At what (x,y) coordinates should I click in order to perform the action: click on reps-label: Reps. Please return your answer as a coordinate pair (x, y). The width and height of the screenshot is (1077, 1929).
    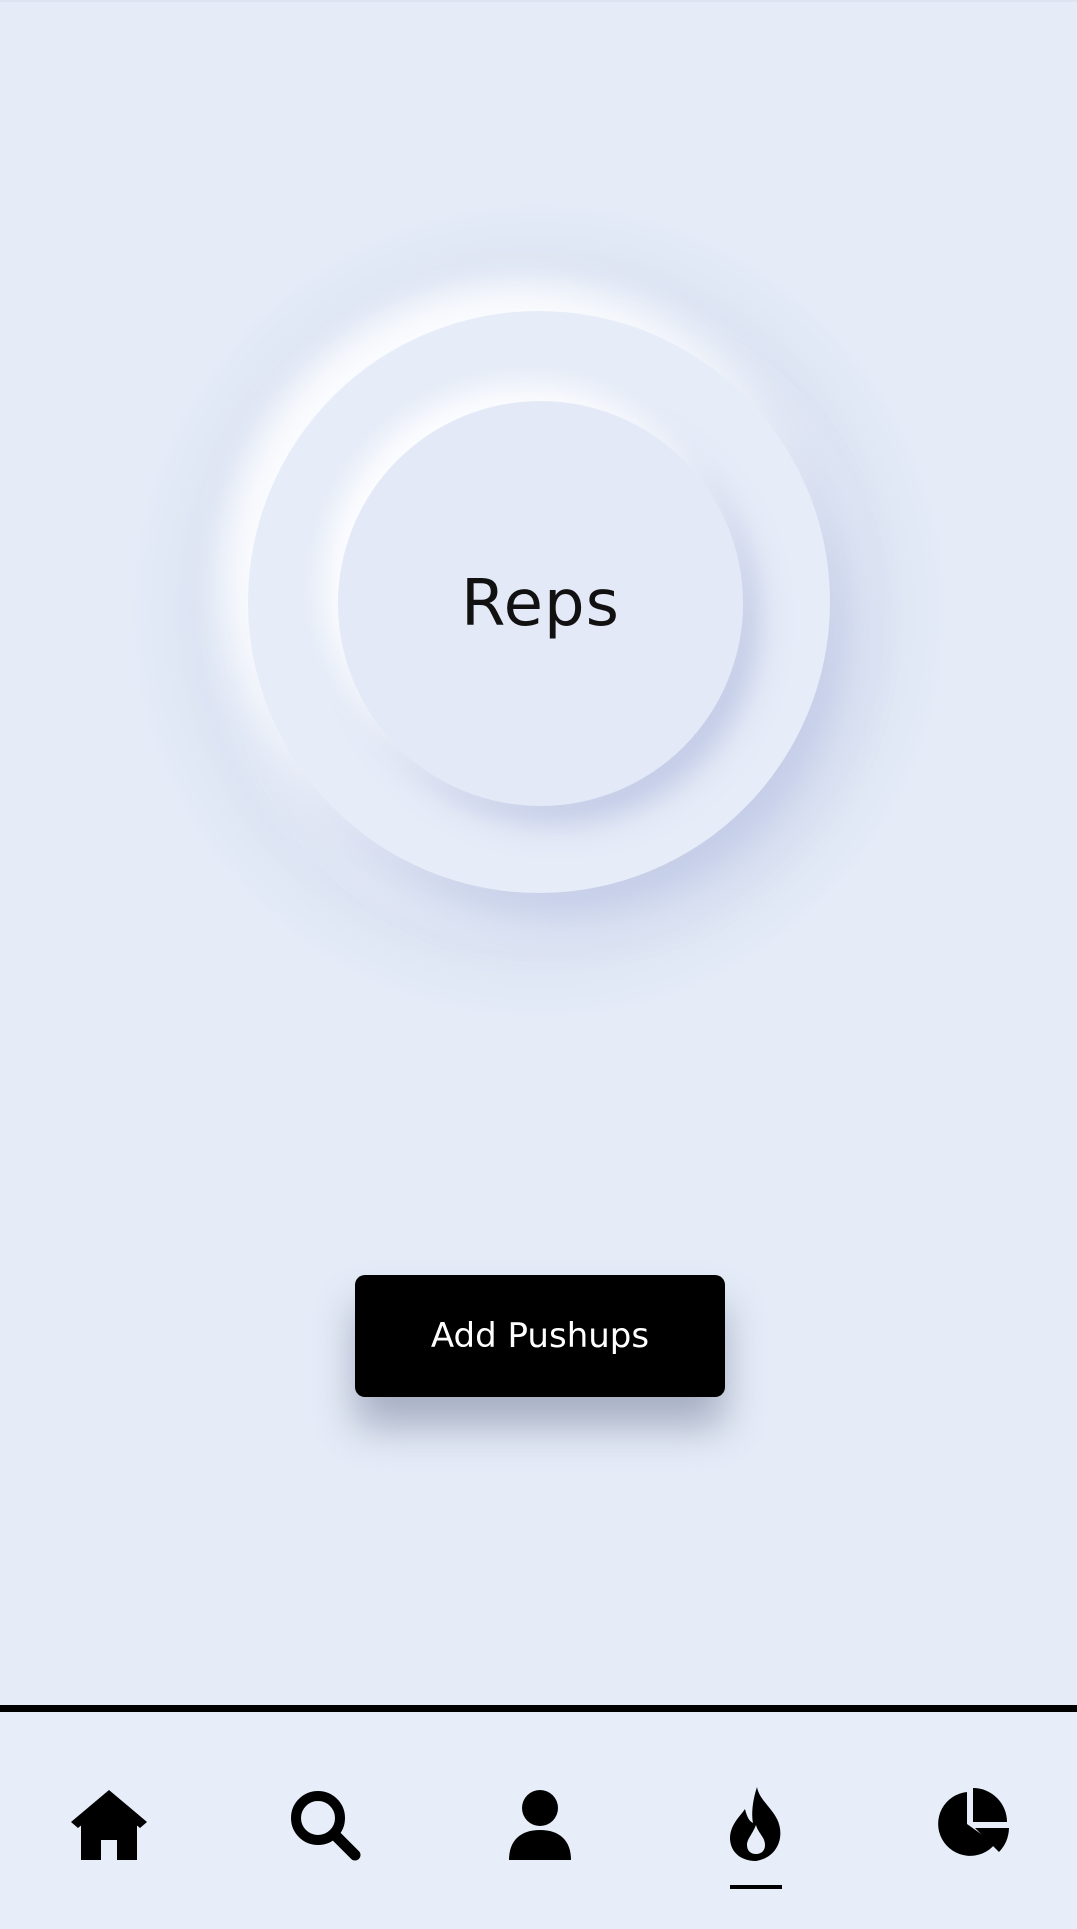
    Looking at the image, I should click on (540, 603).